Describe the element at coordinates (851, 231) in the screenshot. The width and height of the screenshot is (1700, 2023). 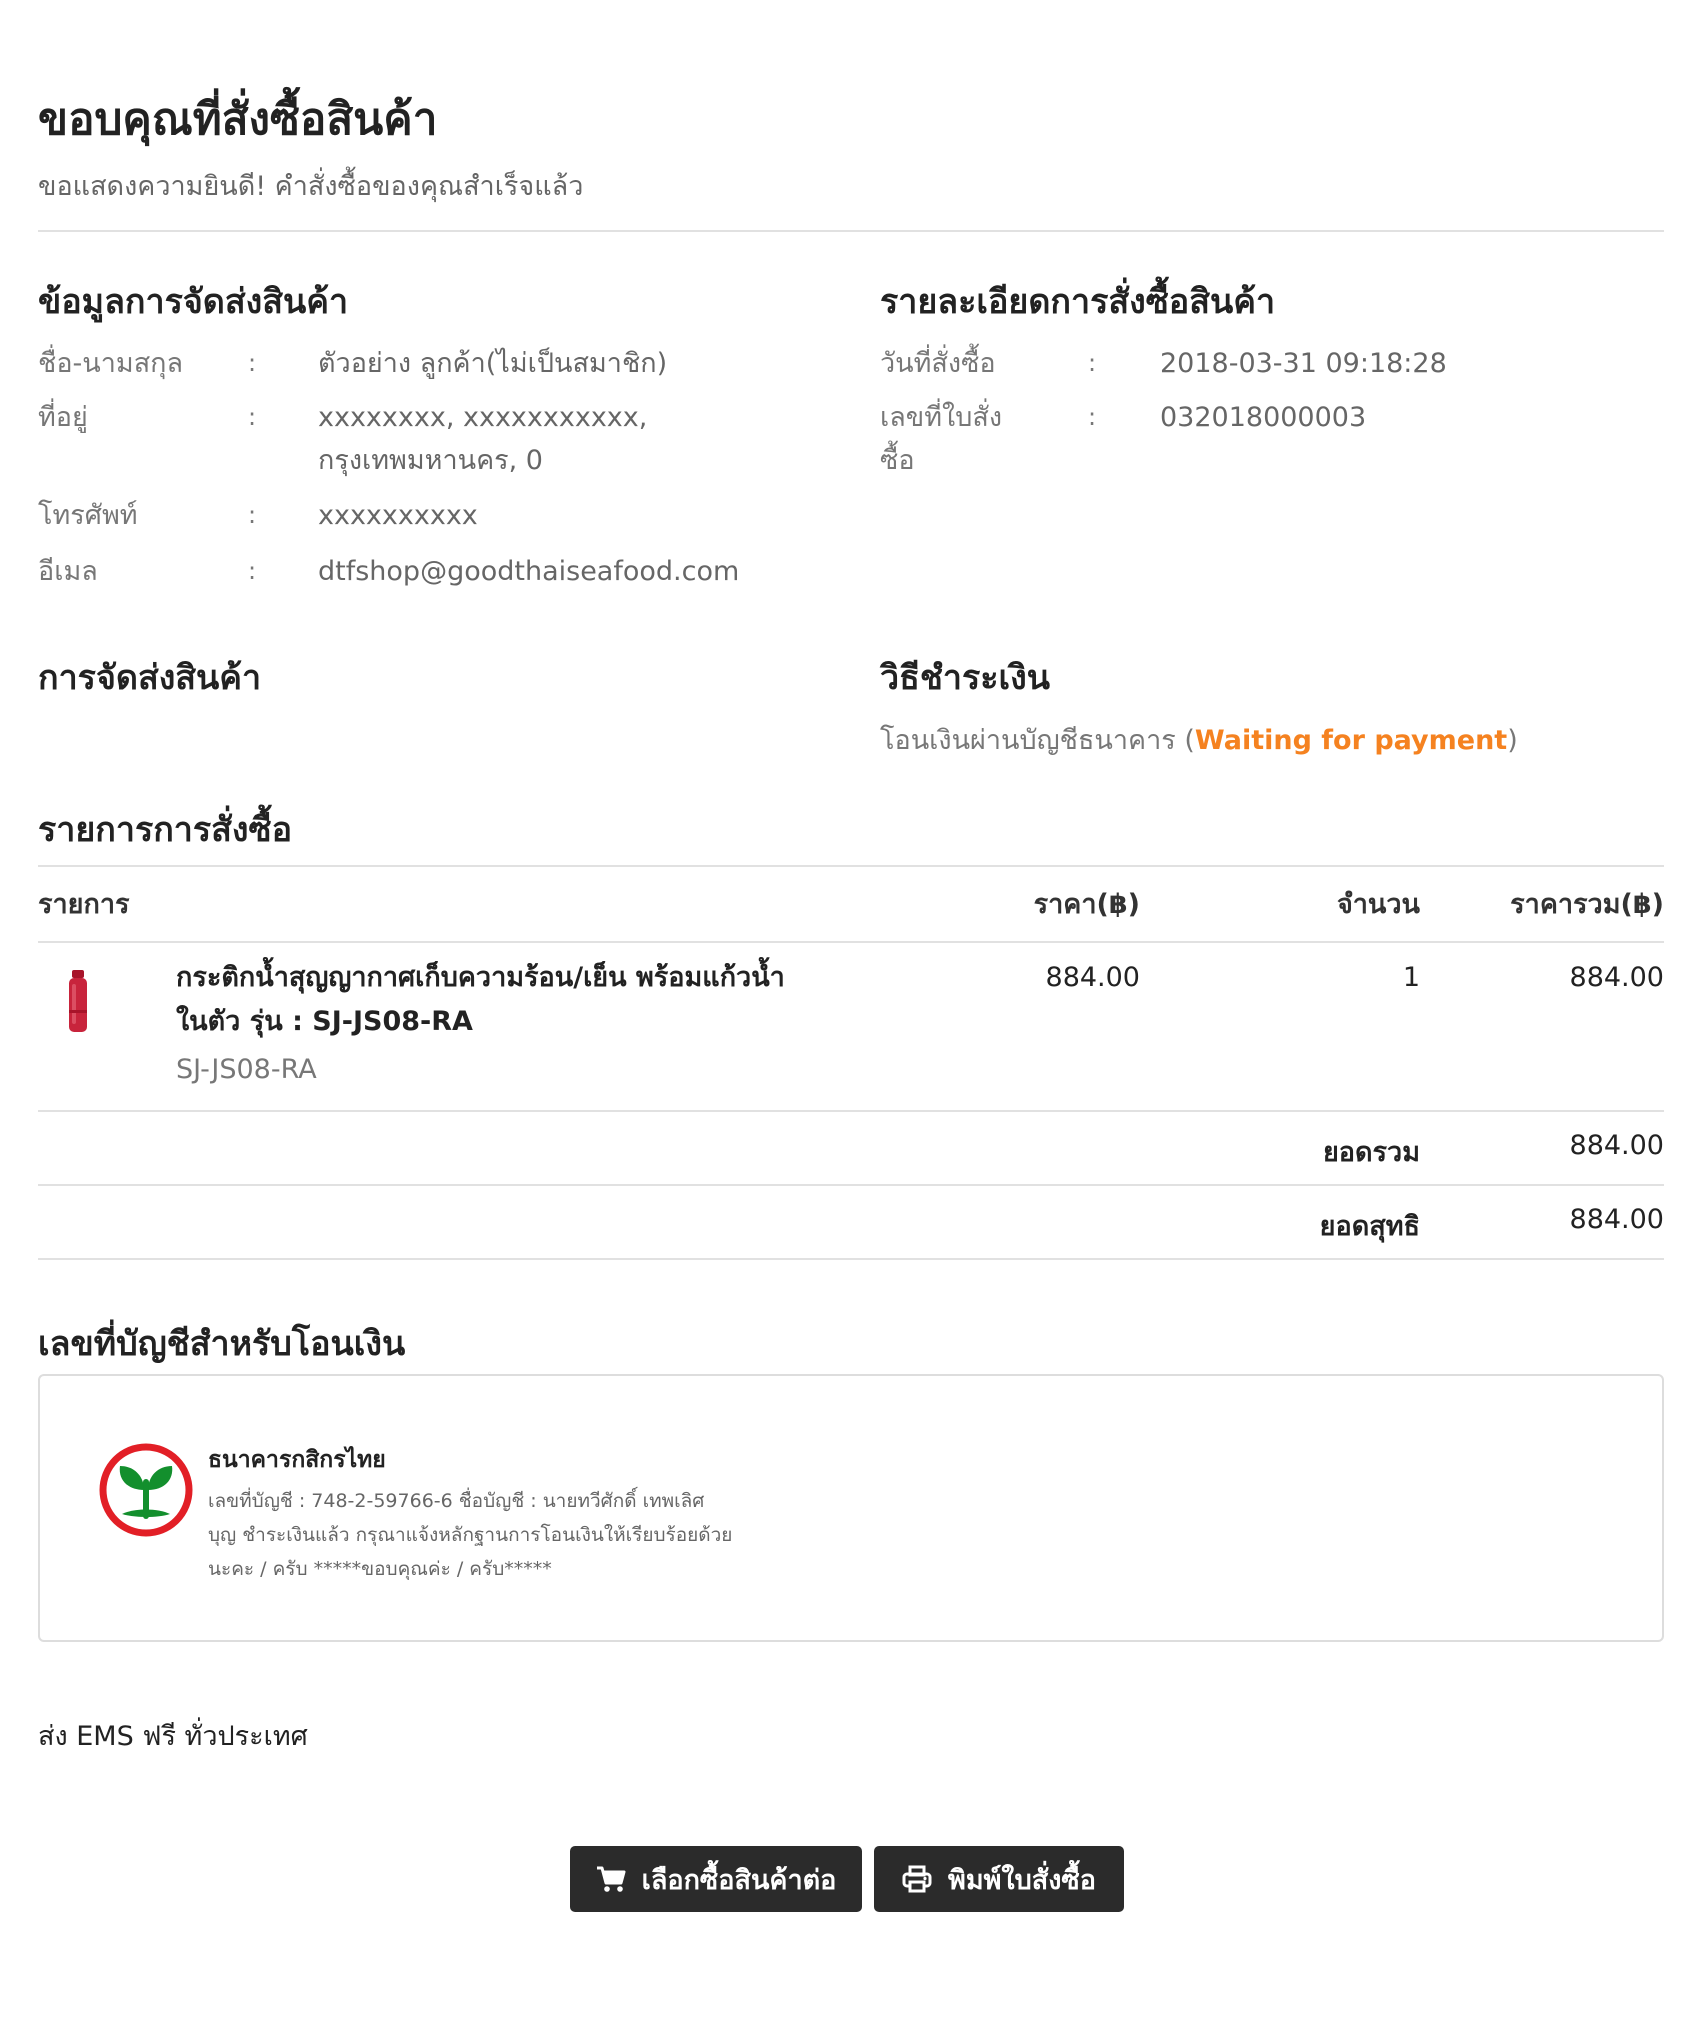
I see `header-divider` at that location.